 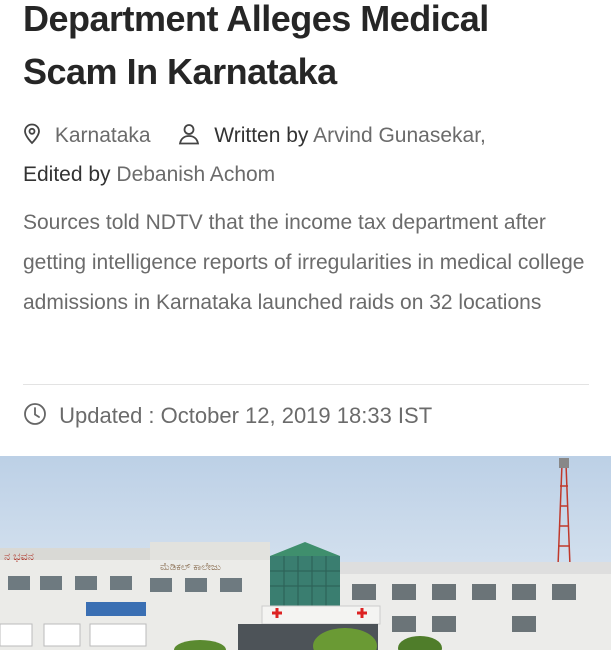 What do you see at coordinates (256, 19) in the screenshot?
I see `headline-line-1: Department Alleges Medical` at bounding box center [256, 19].